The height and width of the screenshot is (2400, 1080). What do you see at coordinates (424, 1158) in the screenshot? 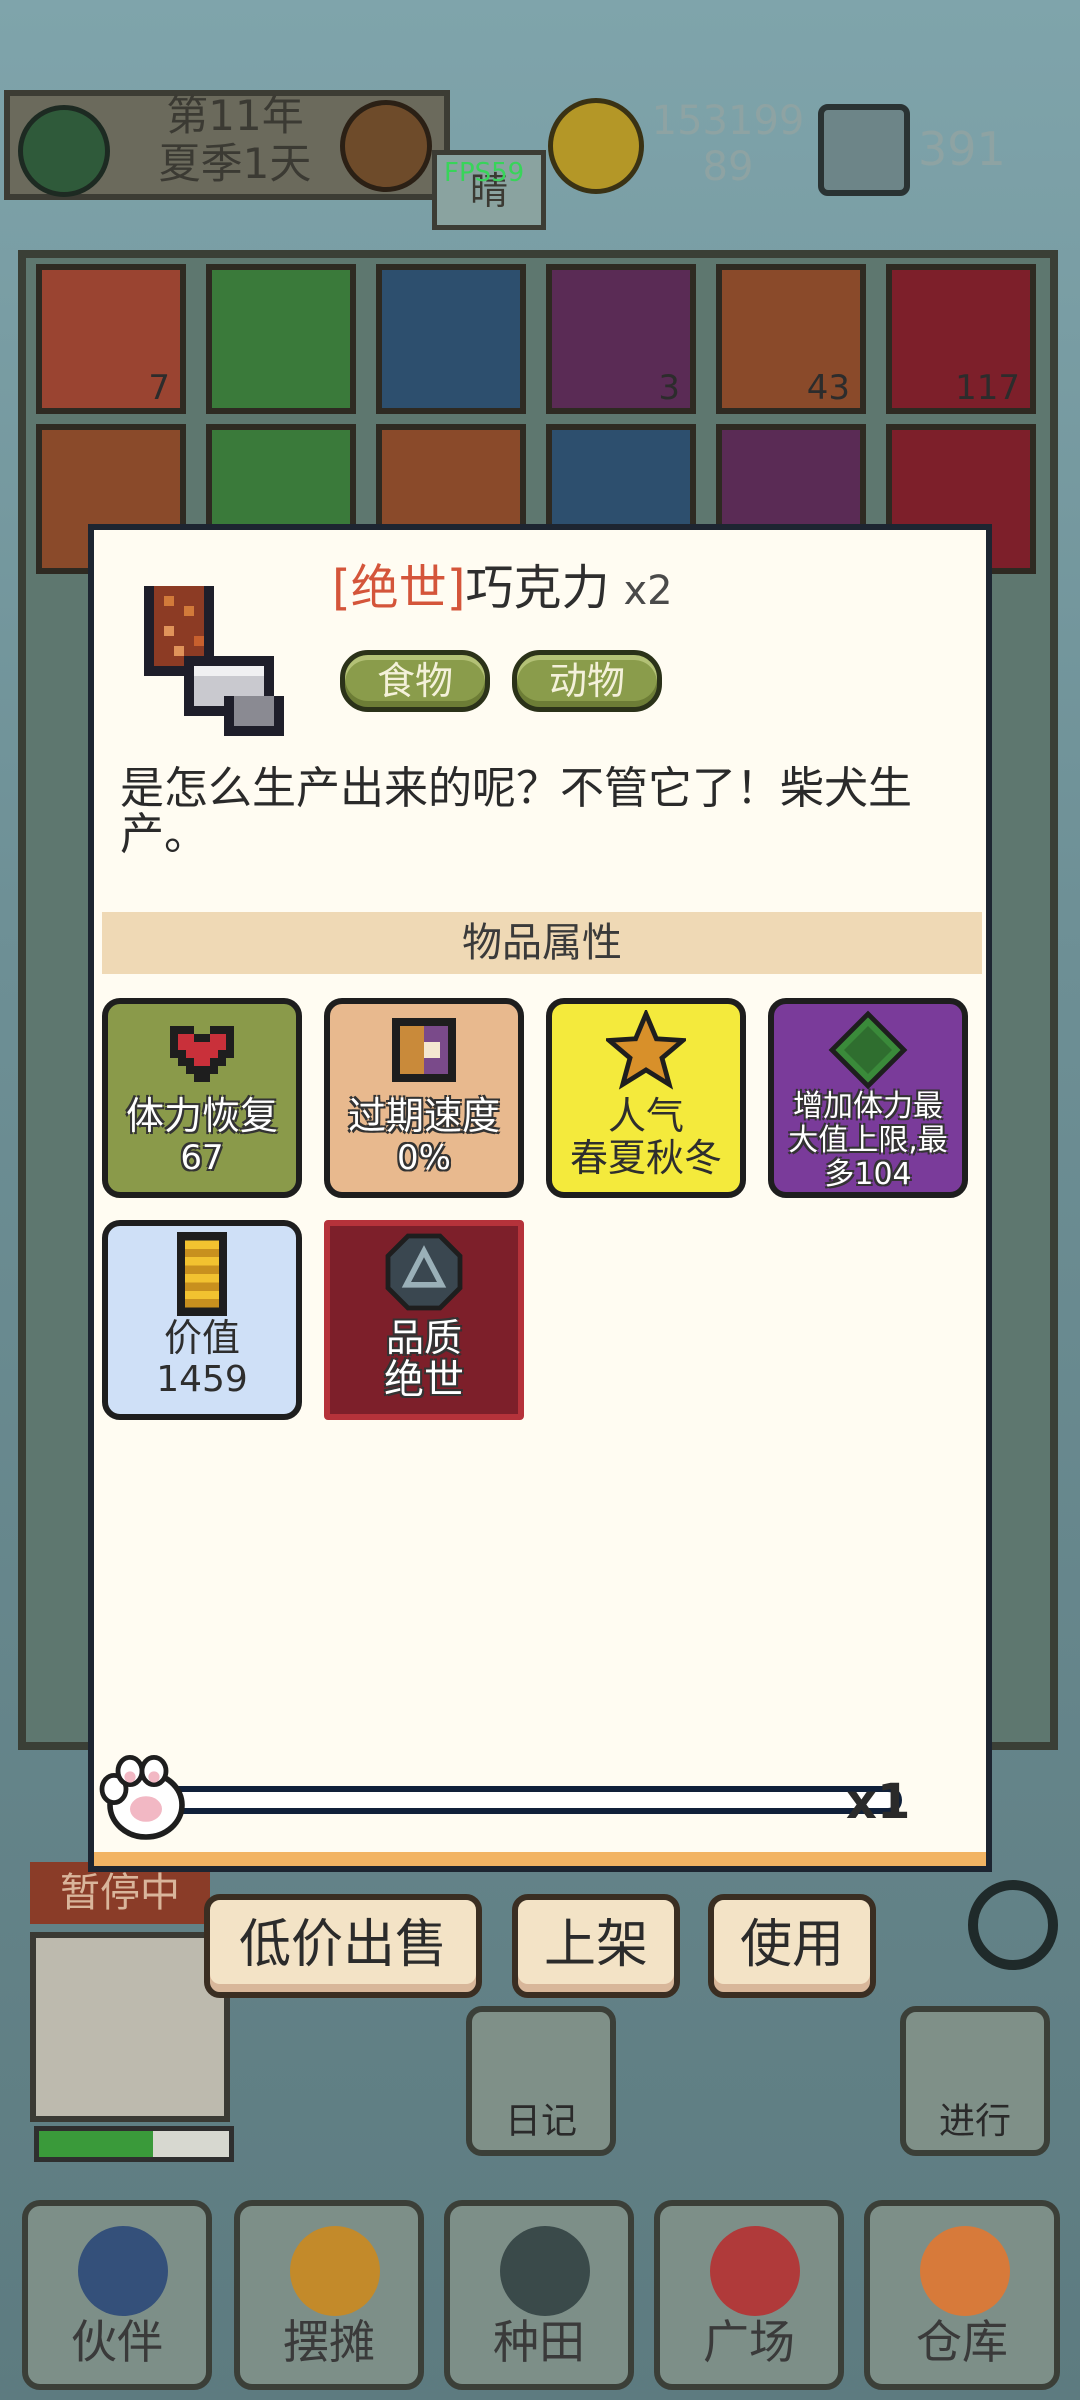
I see `attr-value: 0%` at bounding box center [424, 1158].